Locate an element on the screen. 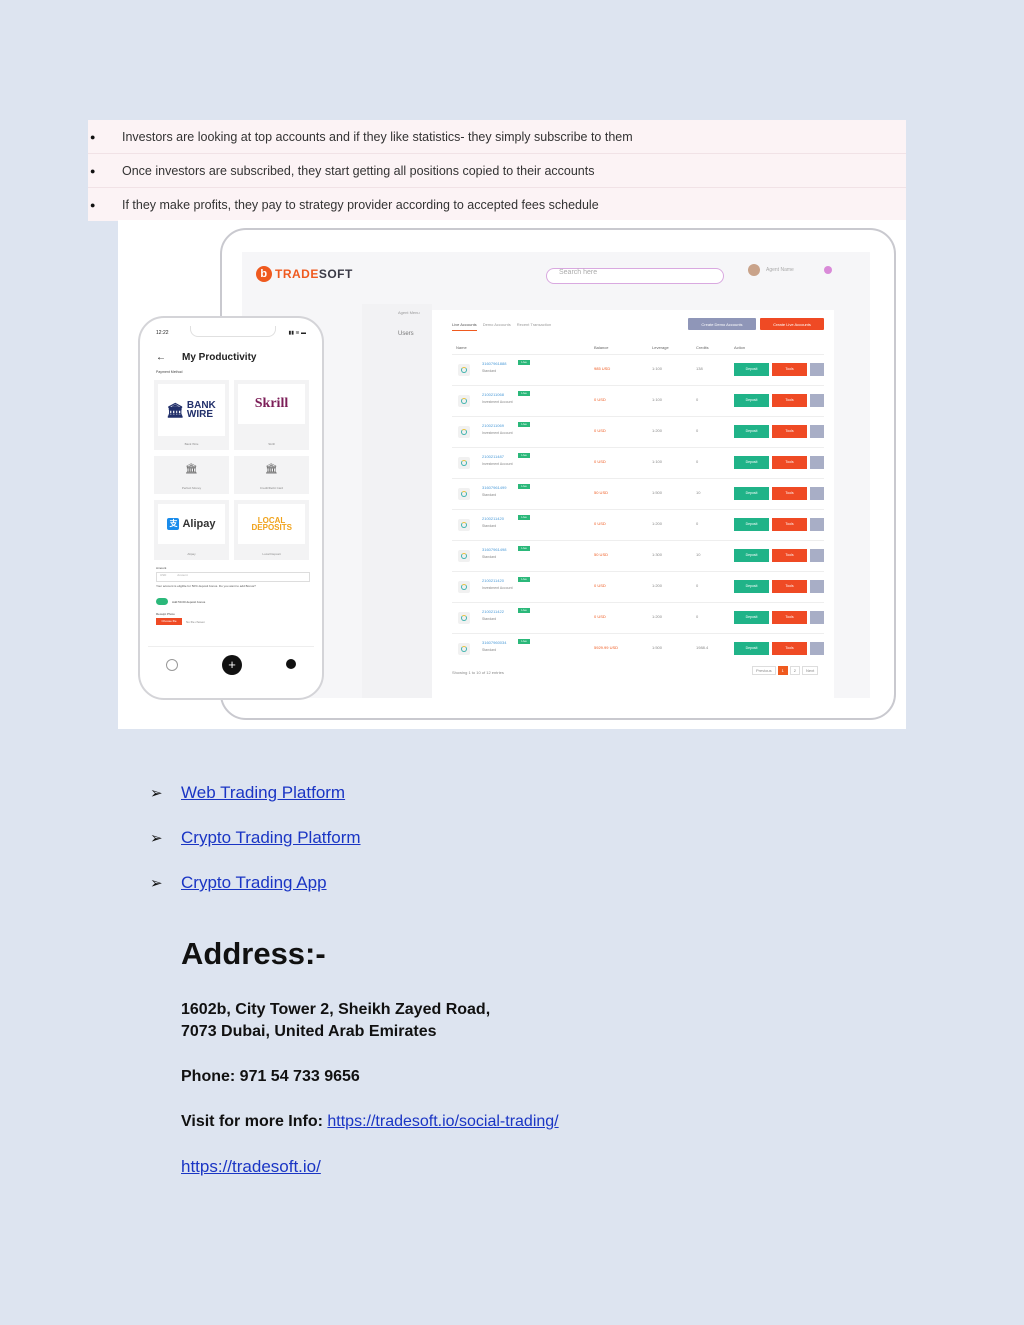 Image resolution: width=1024 pixels, height=1325 pixels. account-number: 2100211487 is located at coordinates (493, 456).